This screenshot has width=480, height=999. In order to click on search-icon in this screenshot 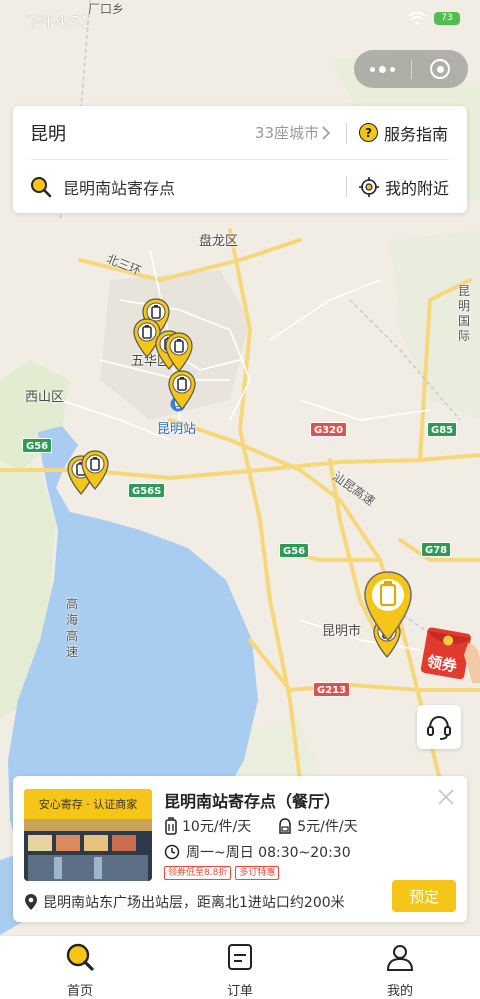, I will do `click(41, 186)`.